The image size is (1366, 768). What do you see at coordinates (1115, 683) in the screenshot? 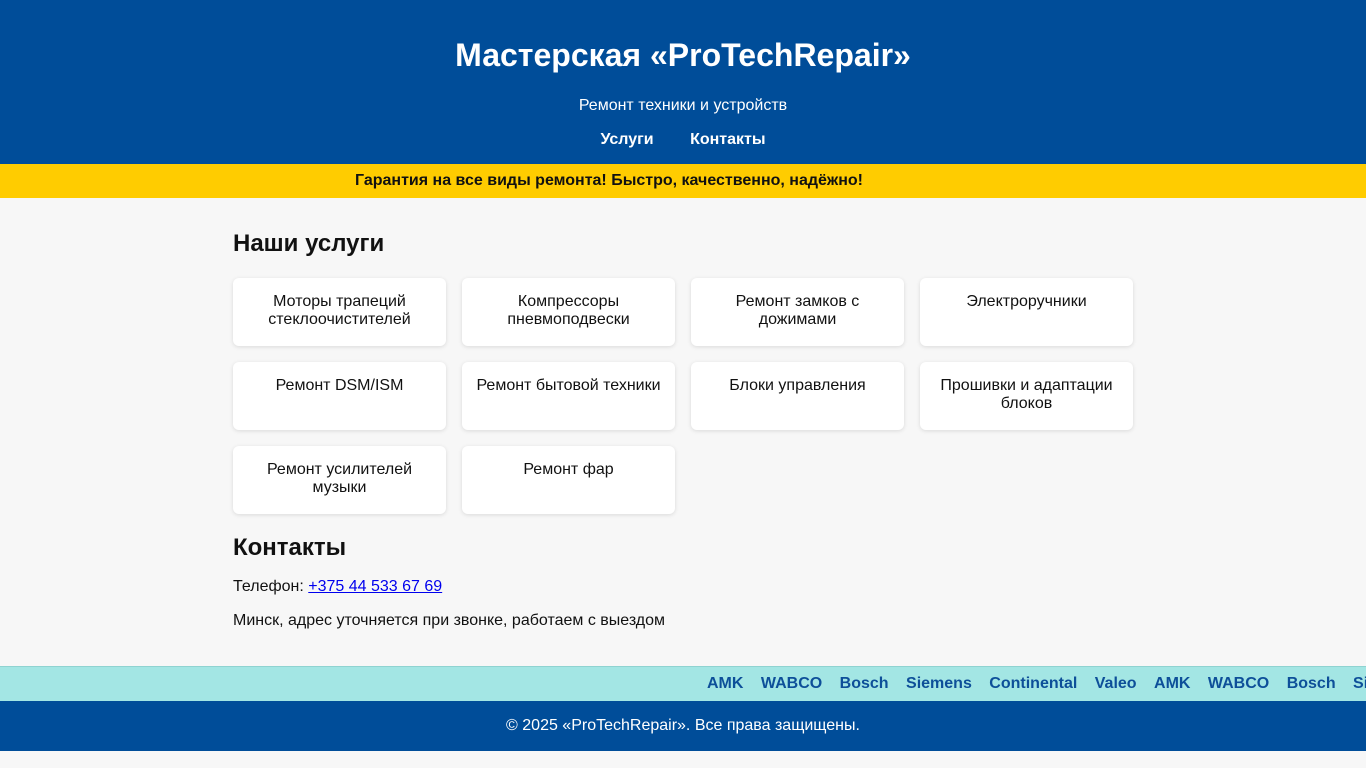
I see `brand-item: Valeo` at bounding box center [1115, 683].